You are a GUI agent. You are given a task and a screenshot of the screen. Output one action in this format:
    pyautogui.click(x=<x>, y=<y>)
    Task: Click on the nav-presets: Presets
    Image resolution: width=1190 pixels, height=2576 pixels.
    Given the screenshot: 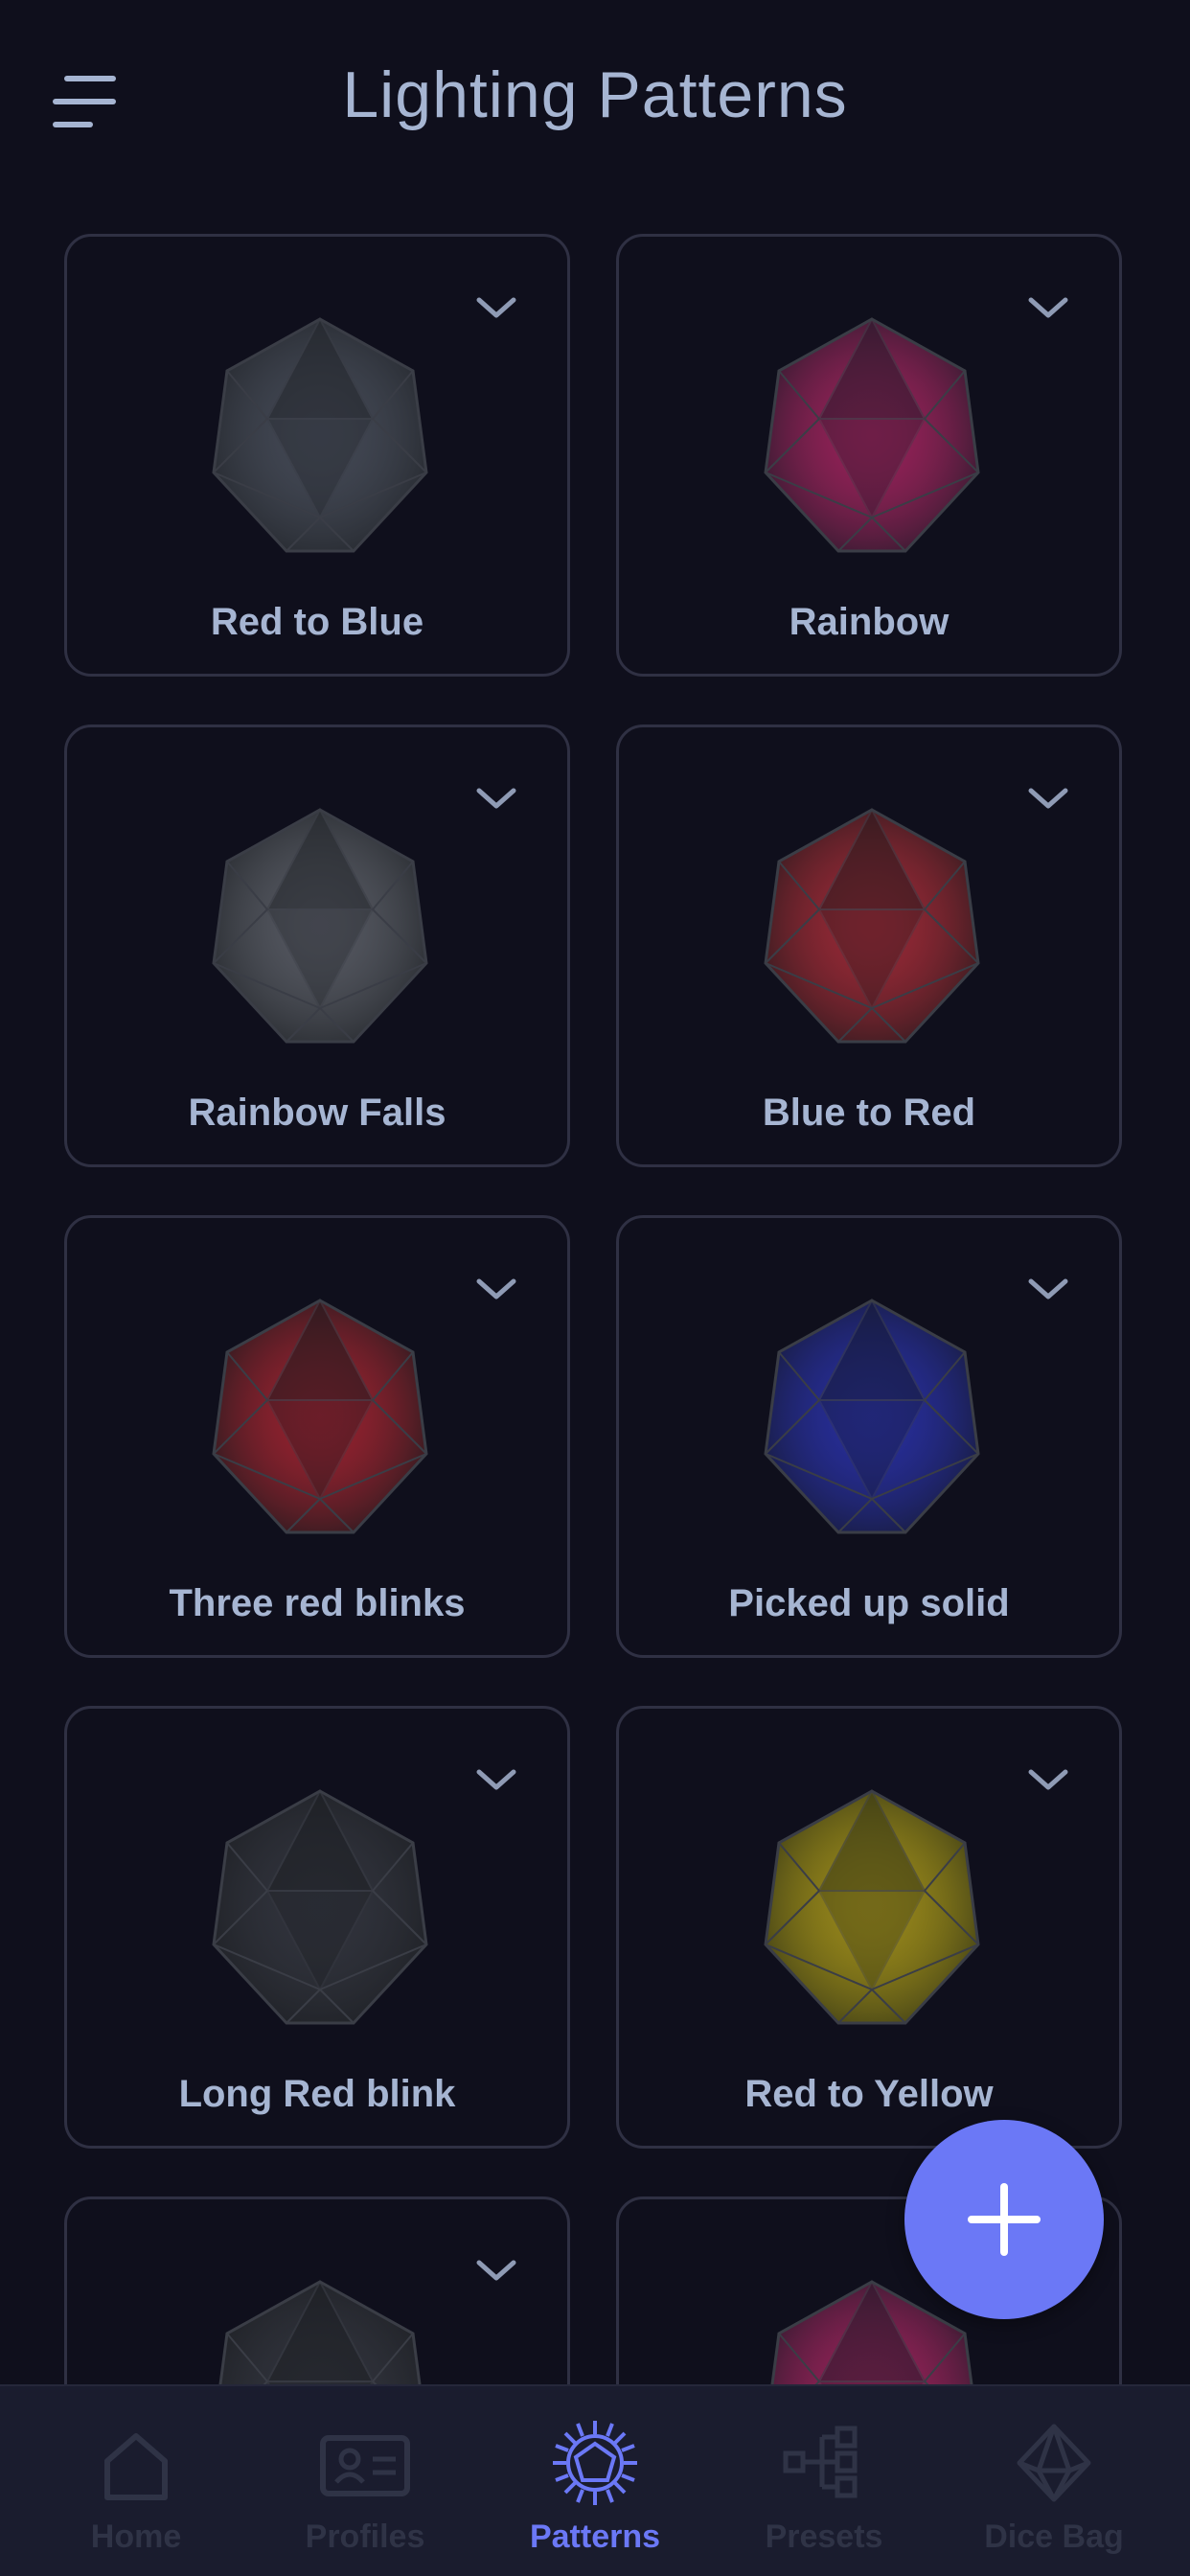 What is the action you would take?
    pyautogui.click(x=824, y=2481)
    